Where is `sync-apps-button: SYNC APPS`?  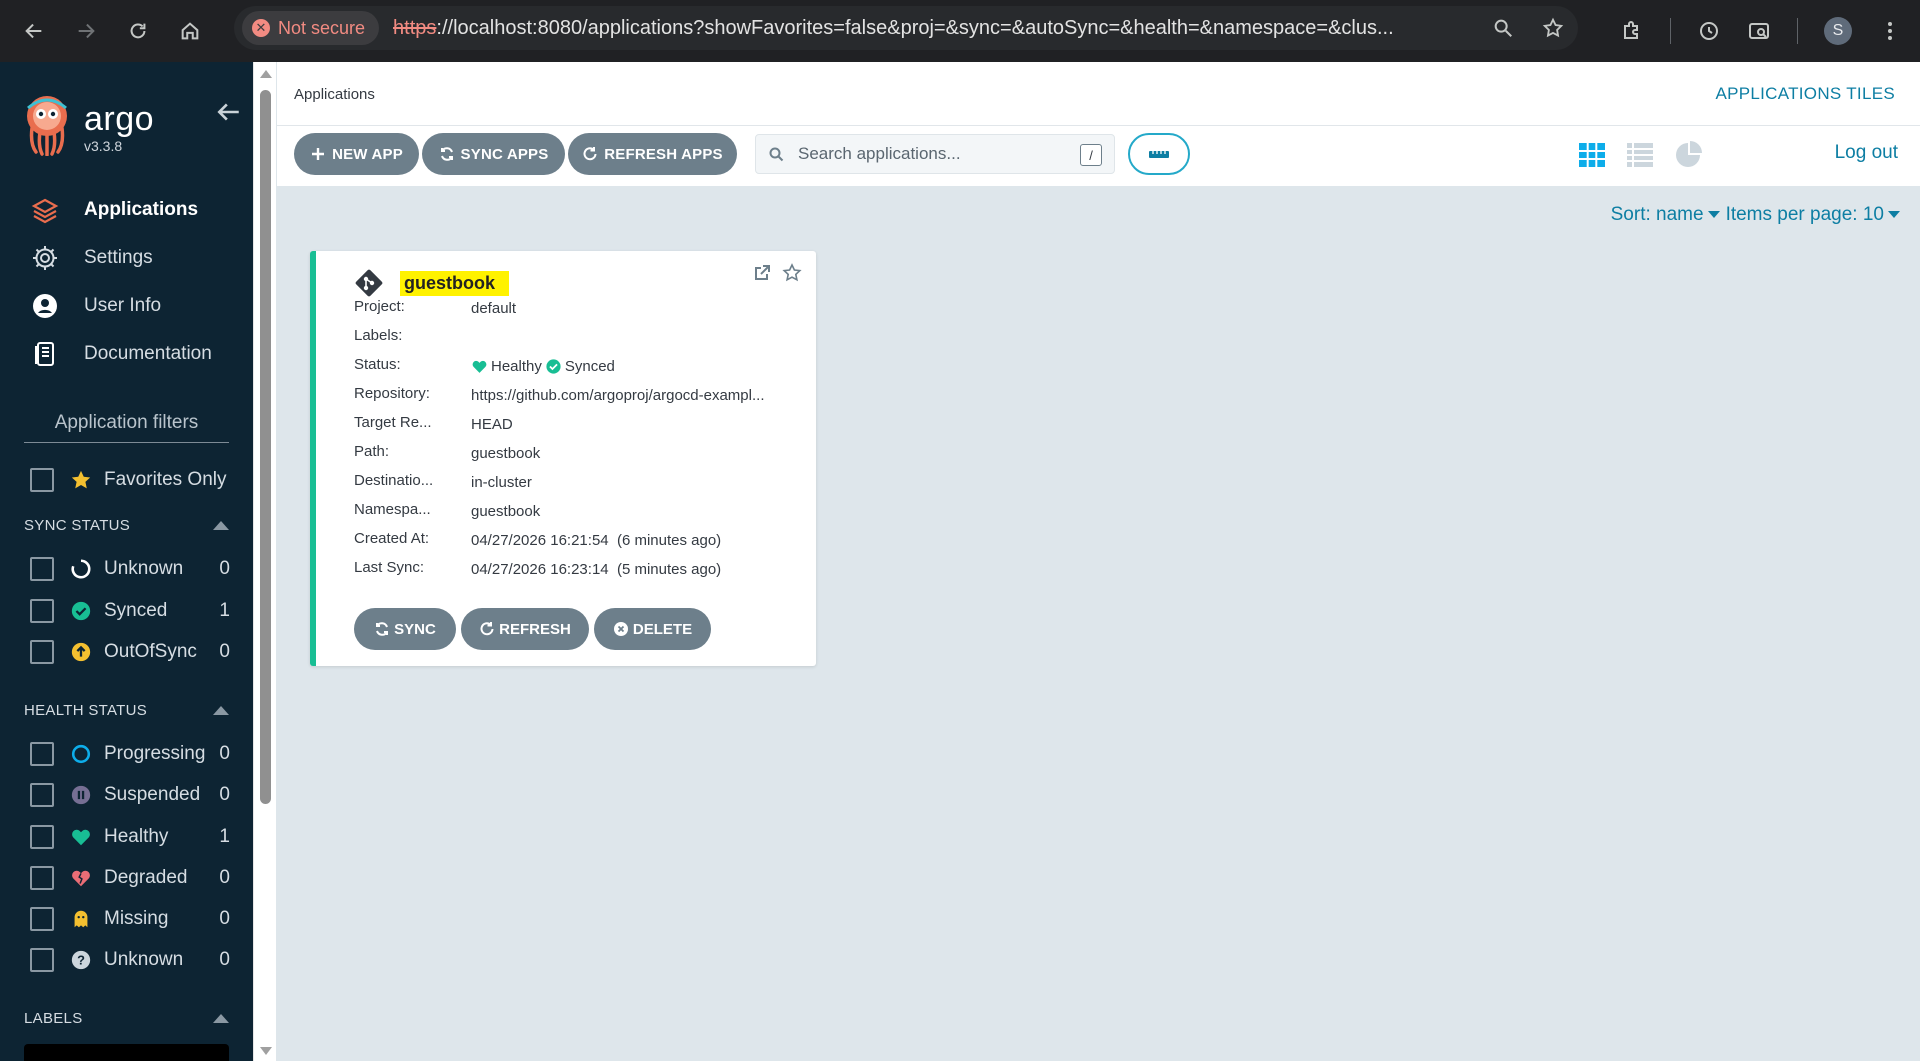
sync-apps-button: SYNC APPS is located at coordinates (493, 154).